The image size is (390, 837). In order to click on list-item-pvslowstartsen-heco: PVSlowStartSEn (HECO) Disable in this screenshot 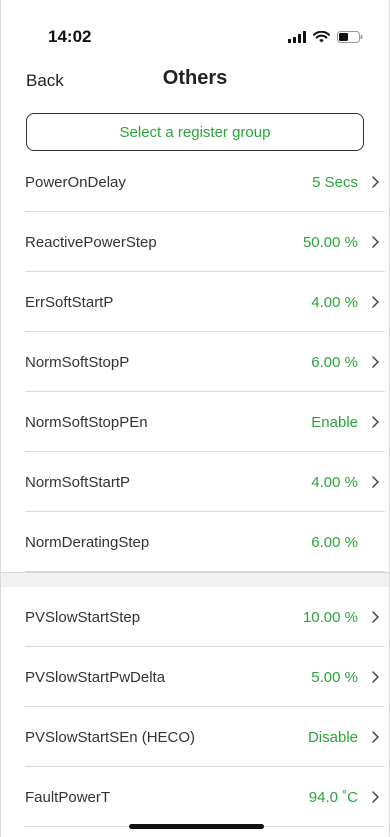, I will do `click(195, 737)`.